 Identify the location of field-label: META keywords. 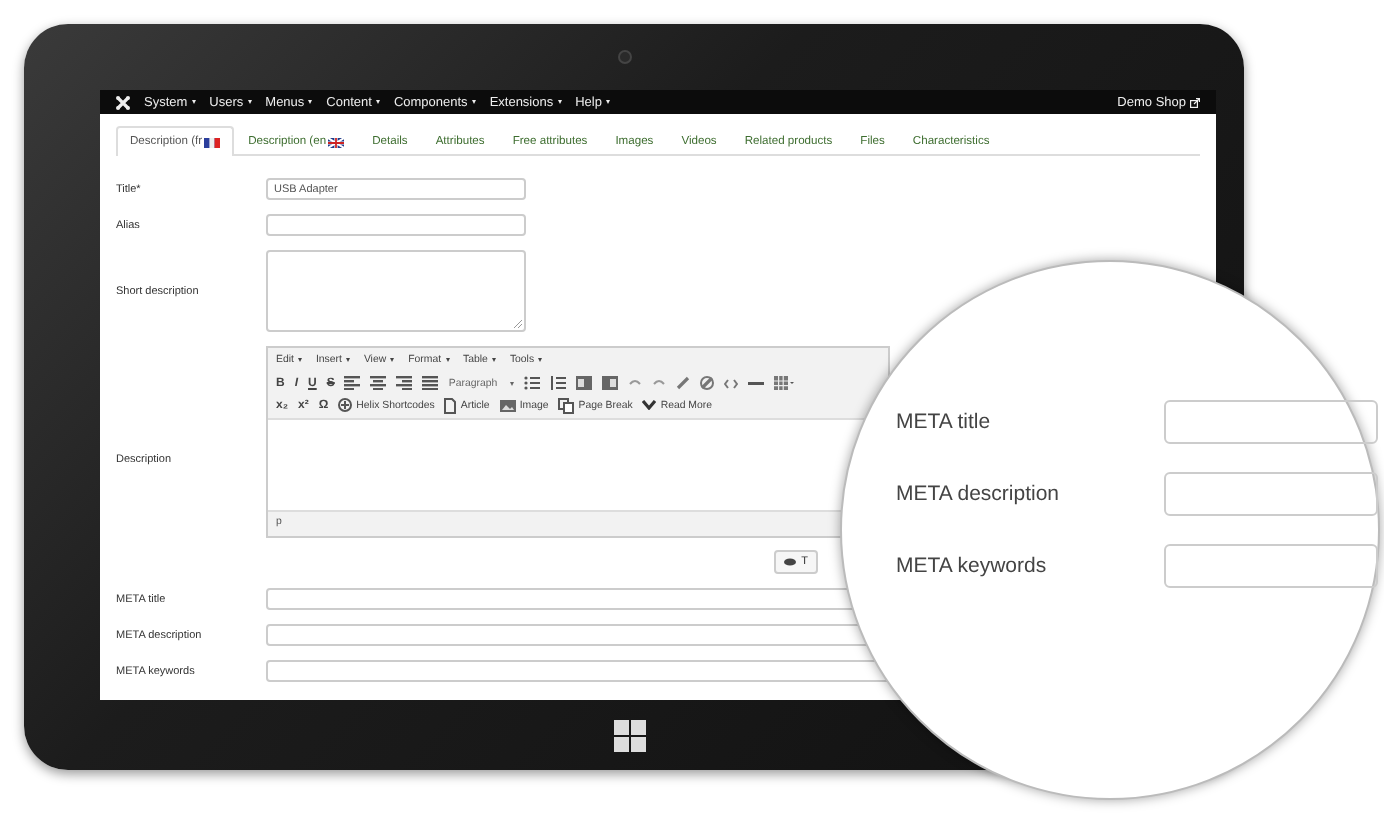
(972, 566).